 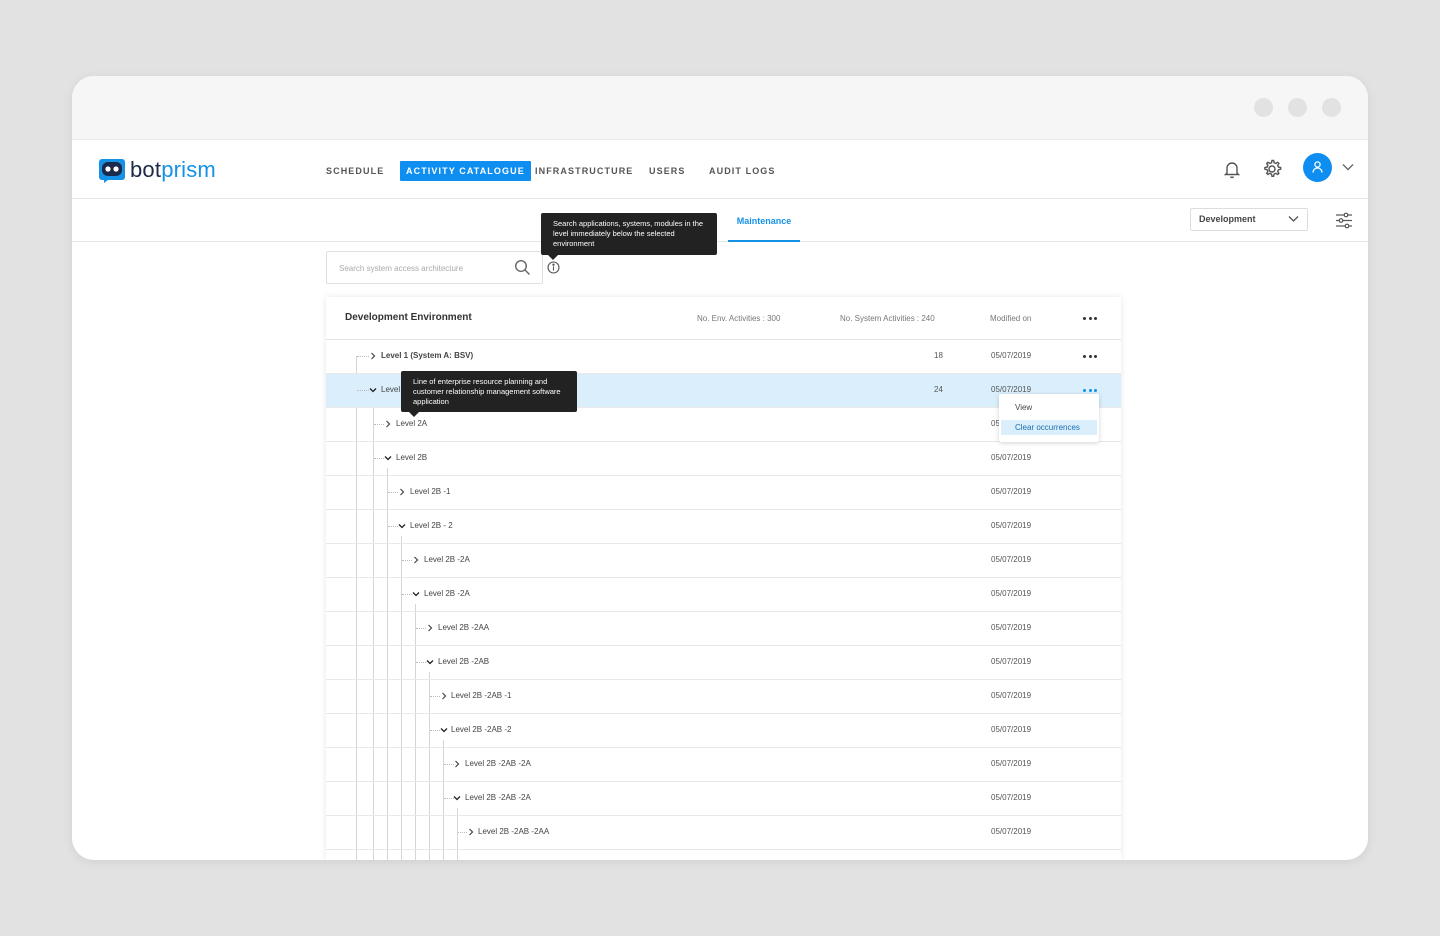 What do you see at coordinates (464, 627) in the screenshot?
I see `row-label: Level 2B -2AA` at bounding box center [464, 627].